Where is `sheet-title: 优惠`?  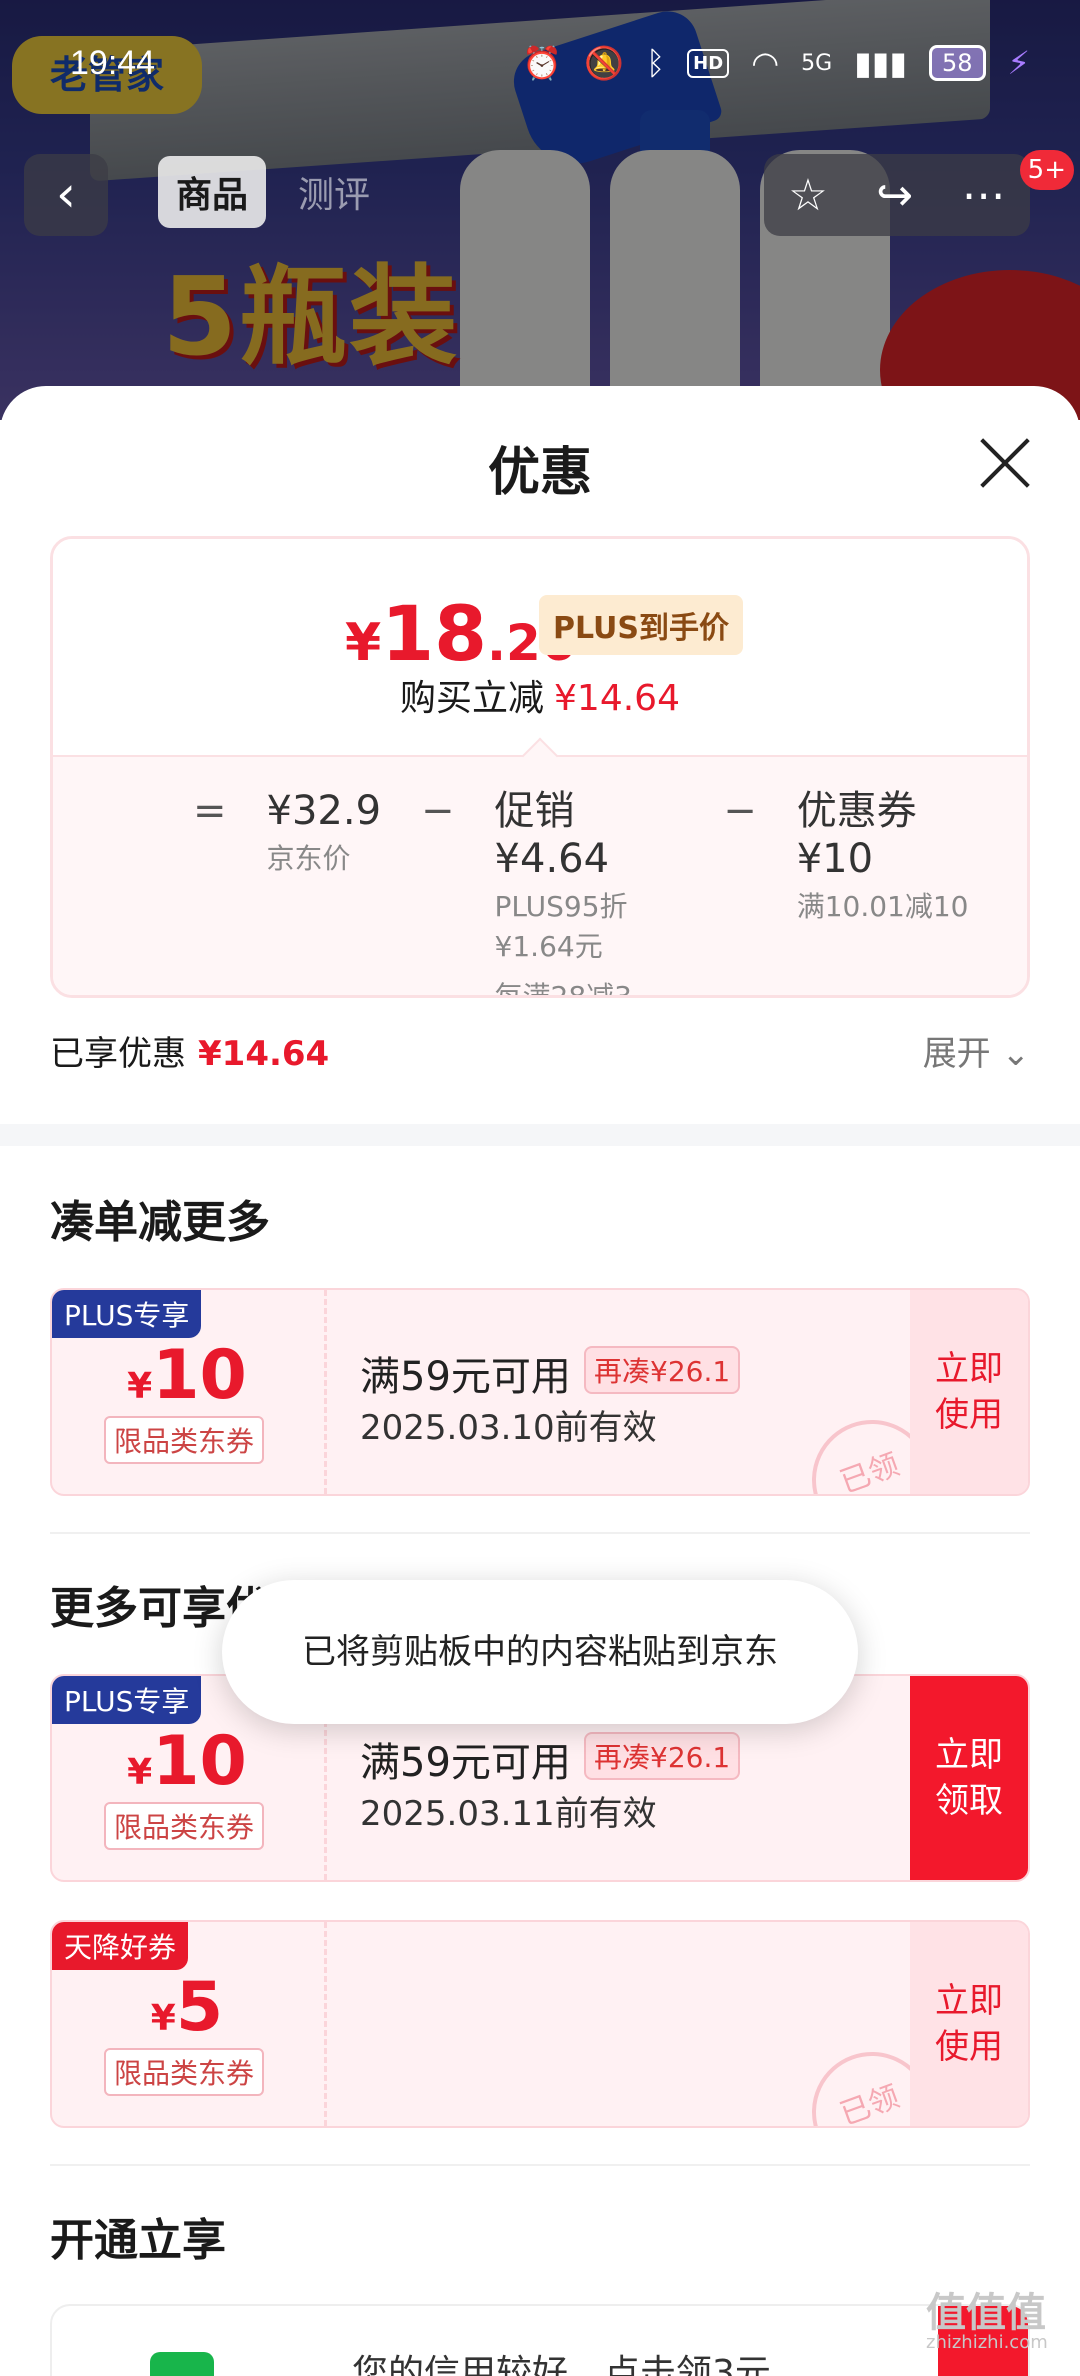 sheet-title: 优惠 is located at coordinates (539, 473).